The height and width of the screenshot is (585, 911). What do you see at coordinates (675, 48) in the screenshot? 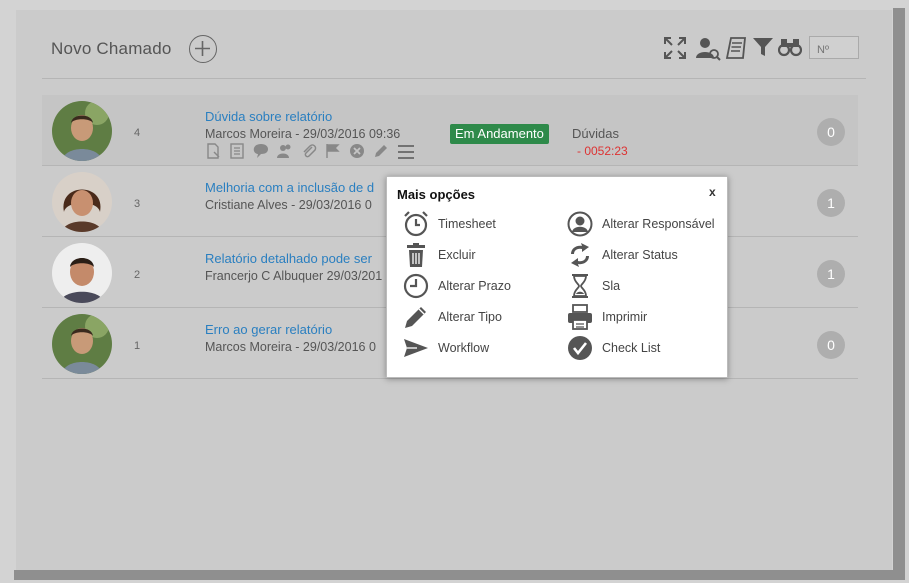
I see `expand-icon` at bounding box center [675, 48].